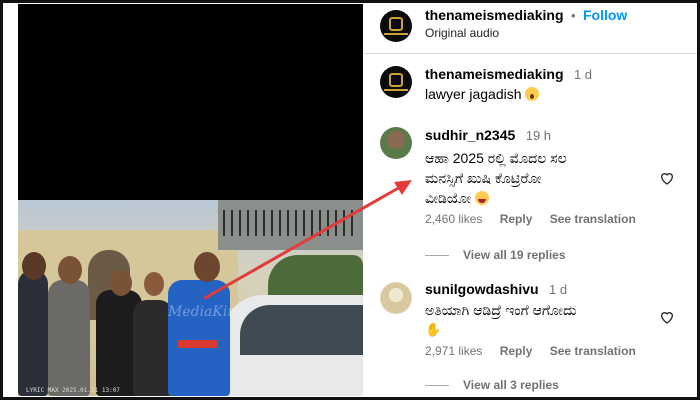 The width and height of the screenshot is (700, 400). I want to click on video-timestamp: LYRIC MAX 2025.01.21 13:07, so click(73, 390).